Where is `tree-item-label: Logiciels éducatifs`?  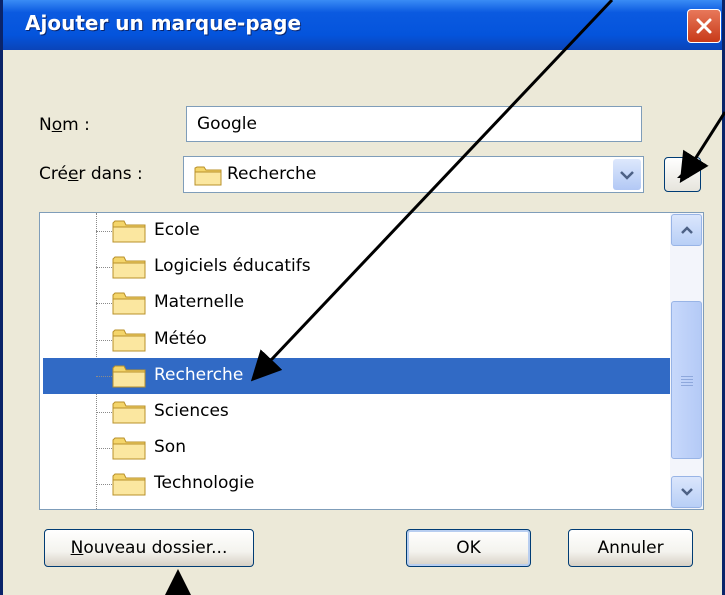 tree-item-label: Logiciels éducatifs is located at coordinates (232, 266).